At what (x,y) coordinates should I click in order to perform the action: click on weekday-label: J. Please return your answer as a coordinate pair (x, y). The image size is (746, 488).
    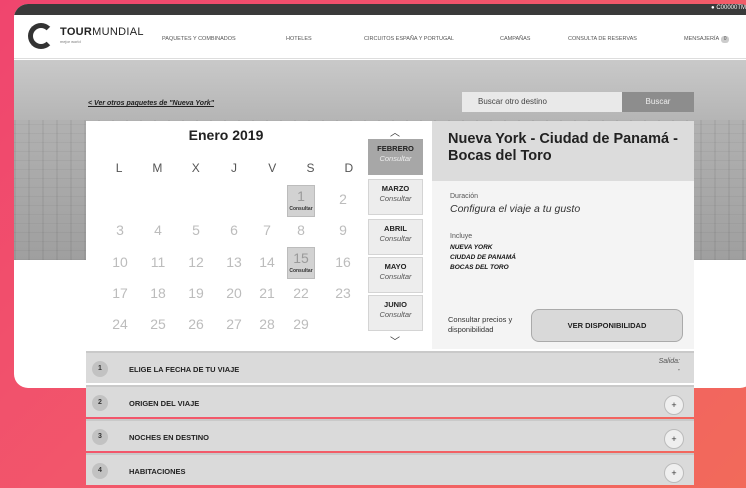
    Looking at the image, I should click on (233, 168).